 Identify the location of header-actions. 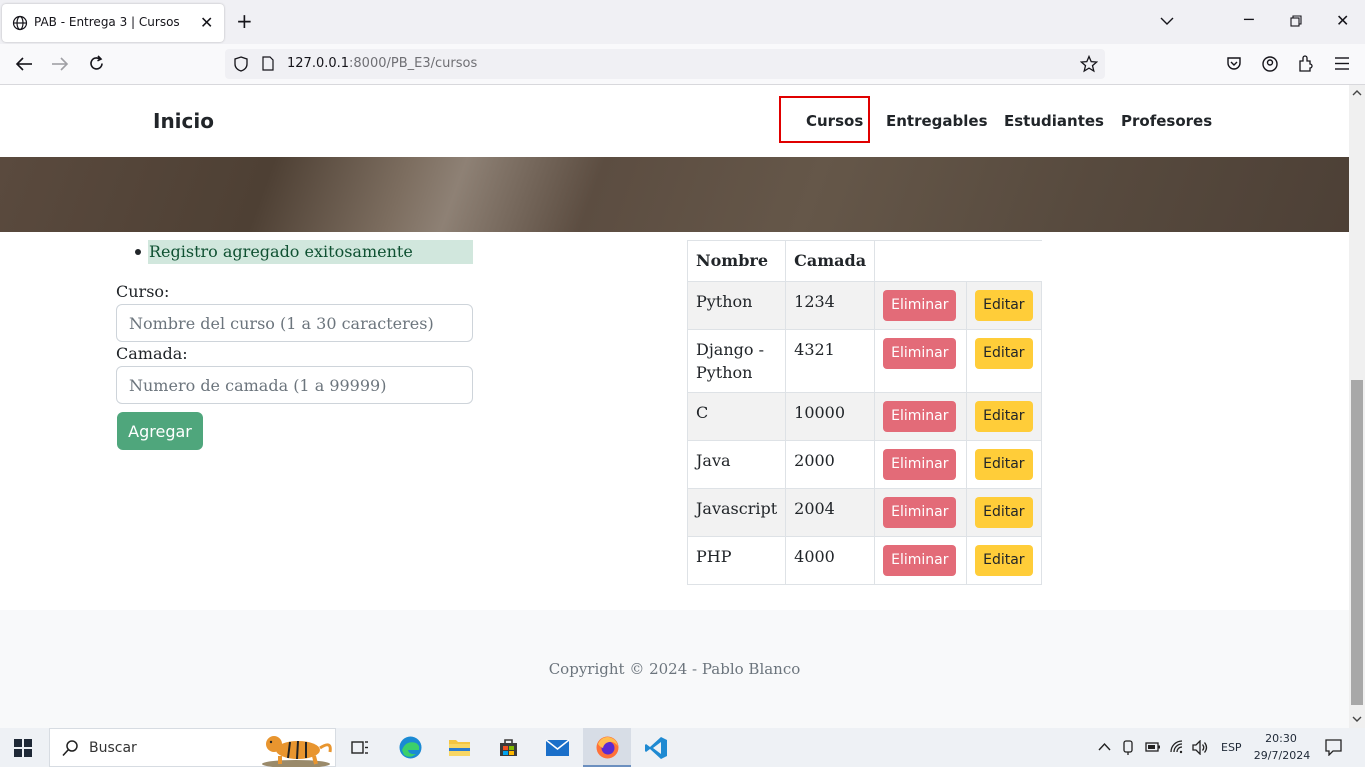
(958, 261).